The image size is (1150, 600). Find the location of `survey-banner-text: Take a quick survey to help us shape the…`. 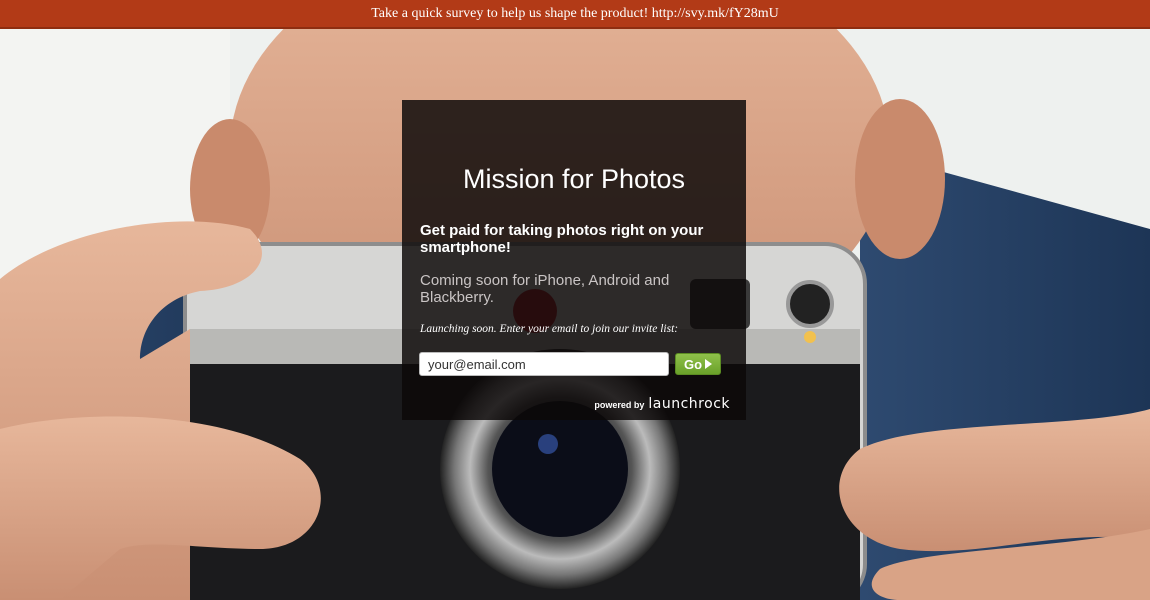

survey-banner-text: Take a quick survey to help us shape the… is located at coordinates (575, 13).